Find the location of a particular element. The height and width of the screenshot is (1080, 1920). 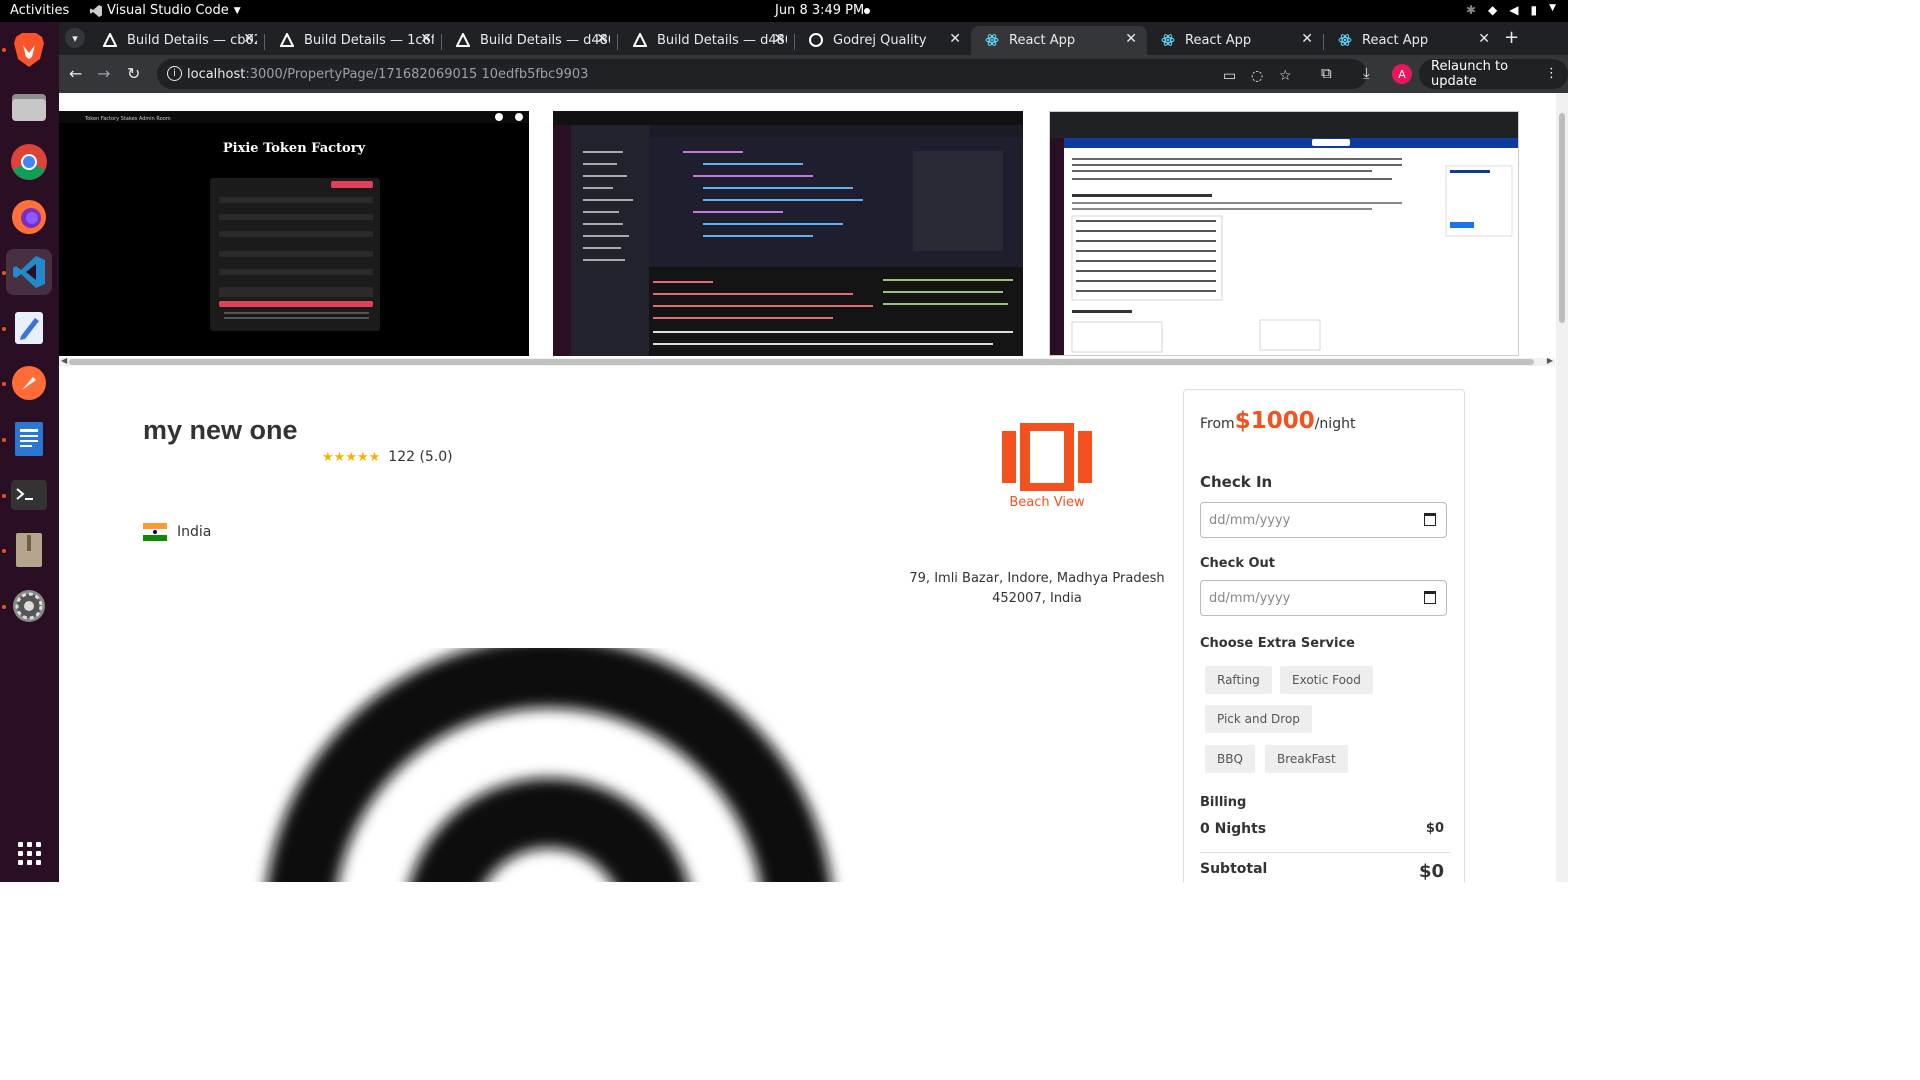

firefox-logo-icon is located at coordinates (29, 217).